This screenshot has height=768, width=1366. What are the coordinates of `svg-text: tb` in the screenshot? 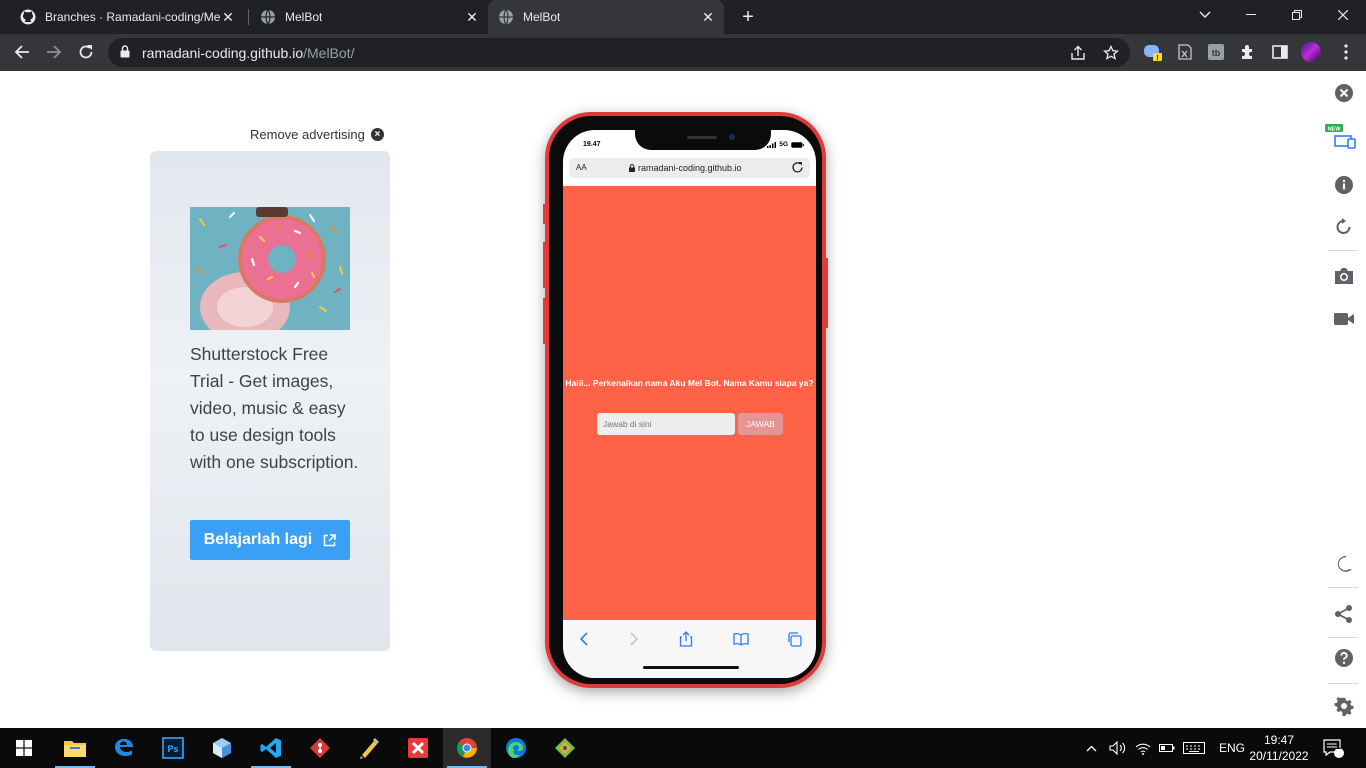 It's located at (1216, 53).